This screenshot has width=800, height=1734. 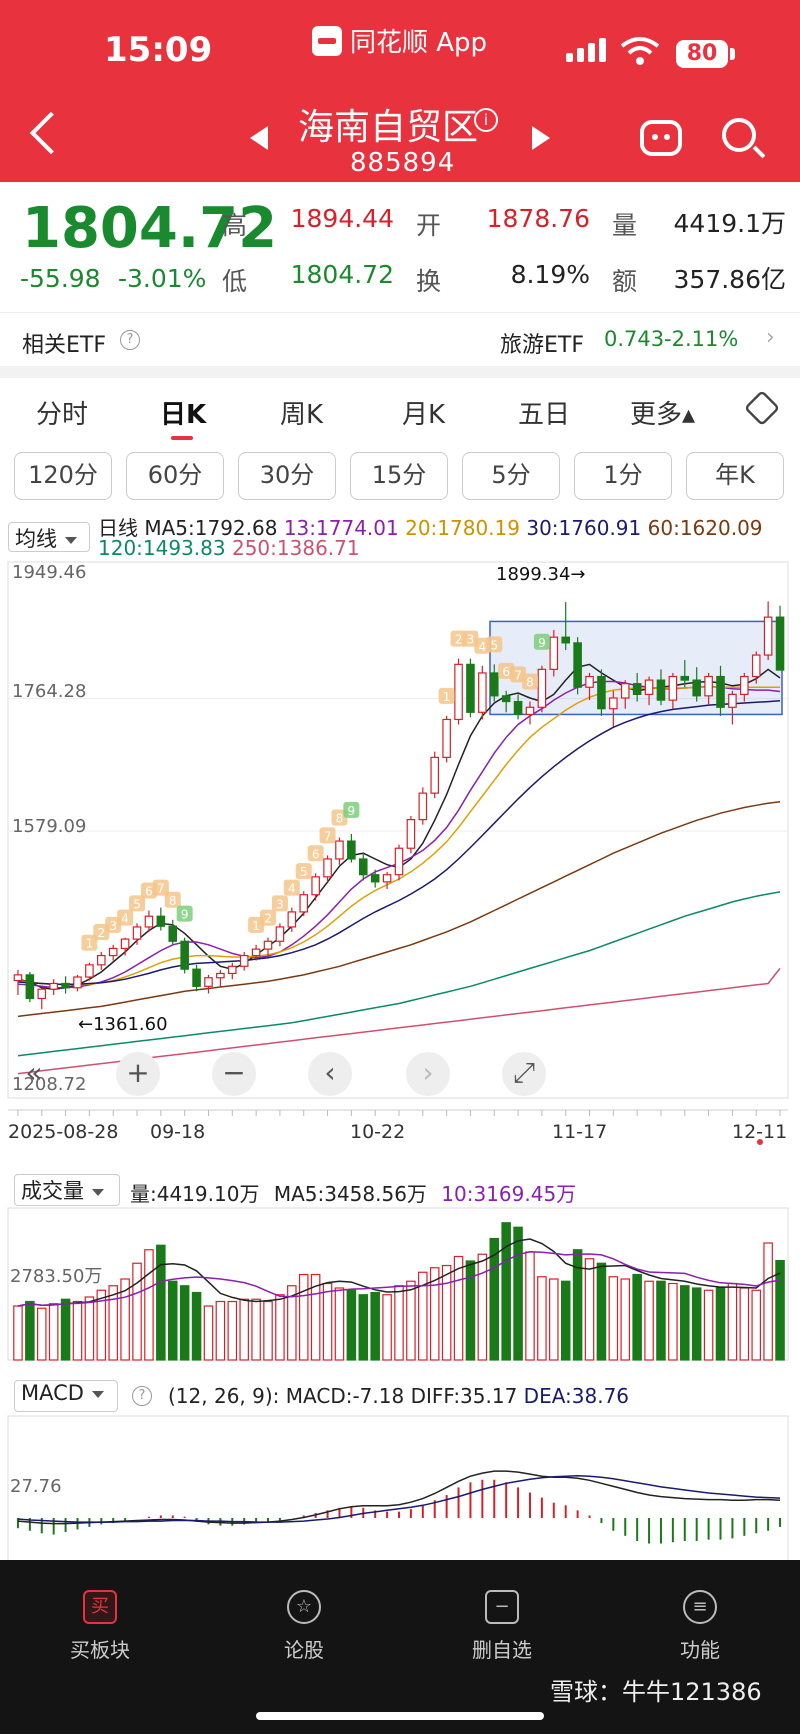 I want to click on scroll-right-button: ›, so click(x=428, y=1074).